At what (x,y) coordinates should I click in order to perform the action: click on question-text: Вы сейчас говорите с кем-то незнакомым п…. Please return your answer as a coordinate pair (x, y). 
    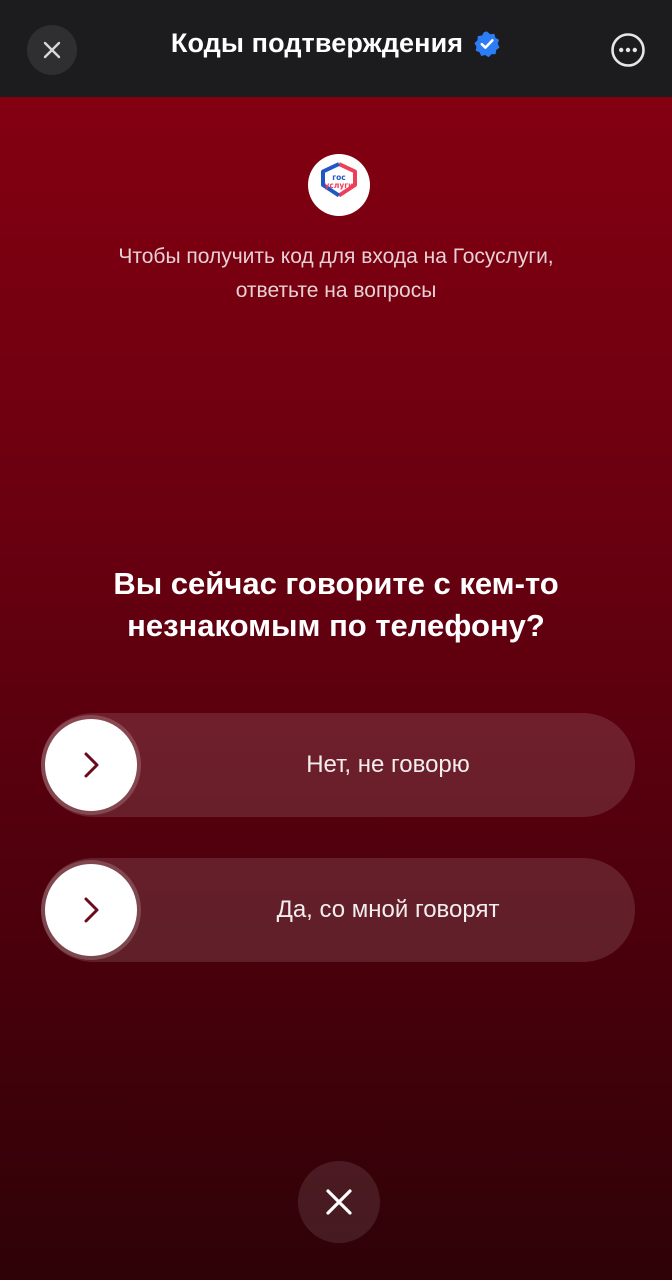
    Looking at the image, I should click on (336, 605).